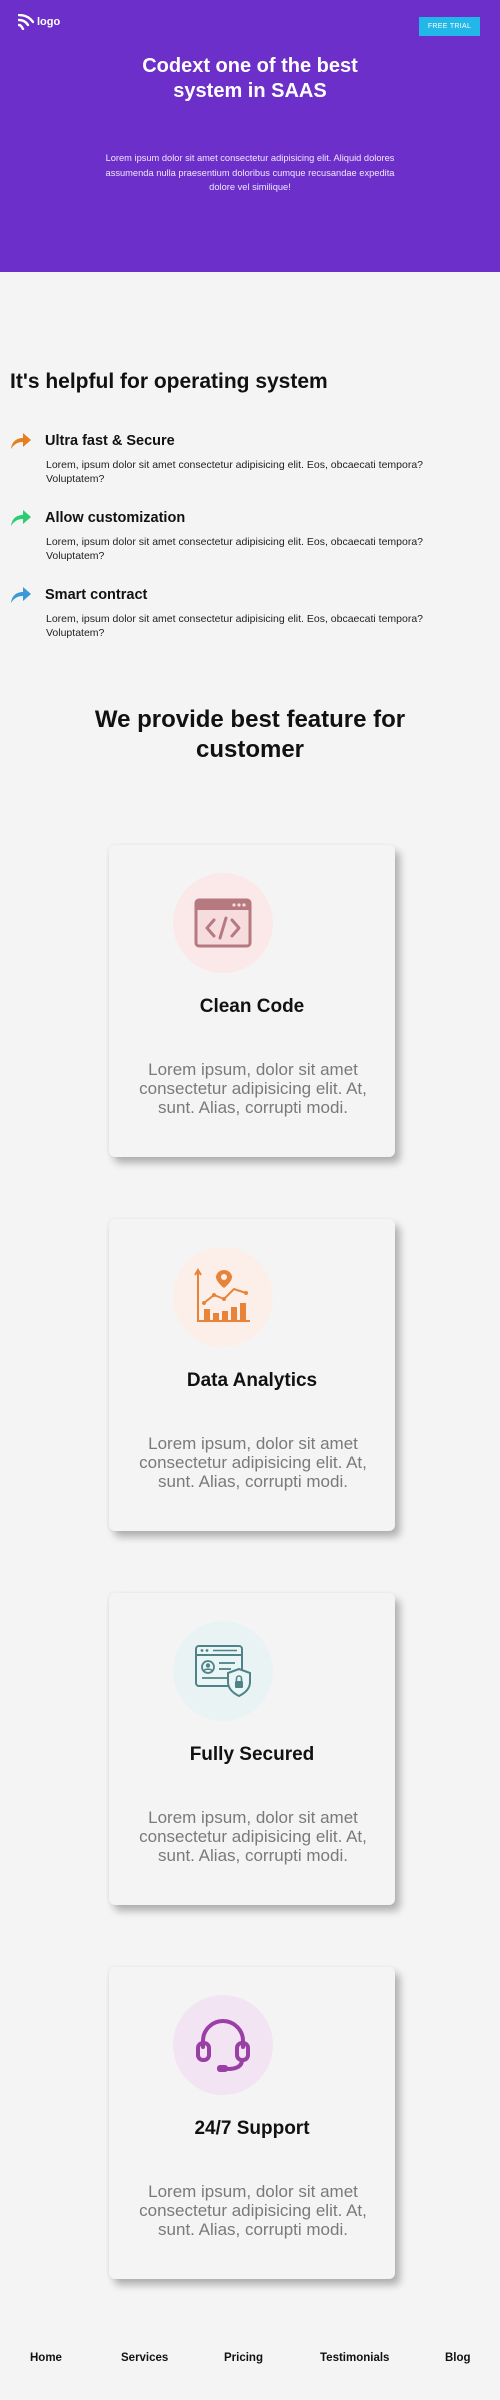 The width and height of the screenshot is (500, 2400). I want to click on card-title: 24/7 Support, so click(252, 2128).